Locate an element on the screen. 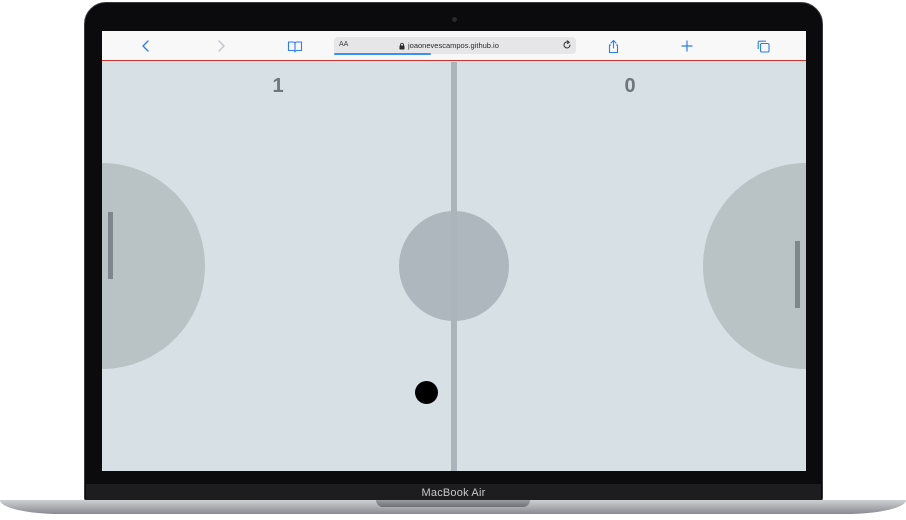  reload-button is located at coordinates (567, 46).